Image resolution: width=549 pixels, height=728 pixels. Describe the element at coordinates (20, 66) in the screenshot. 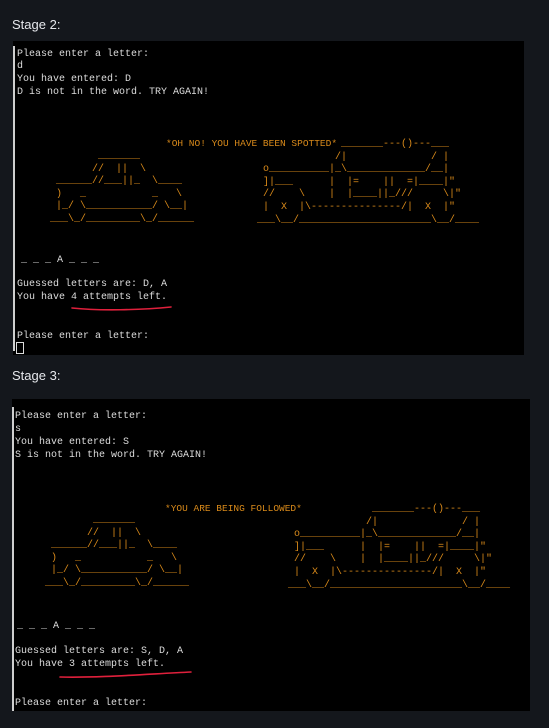

I see `user-input-line: d` at that location.